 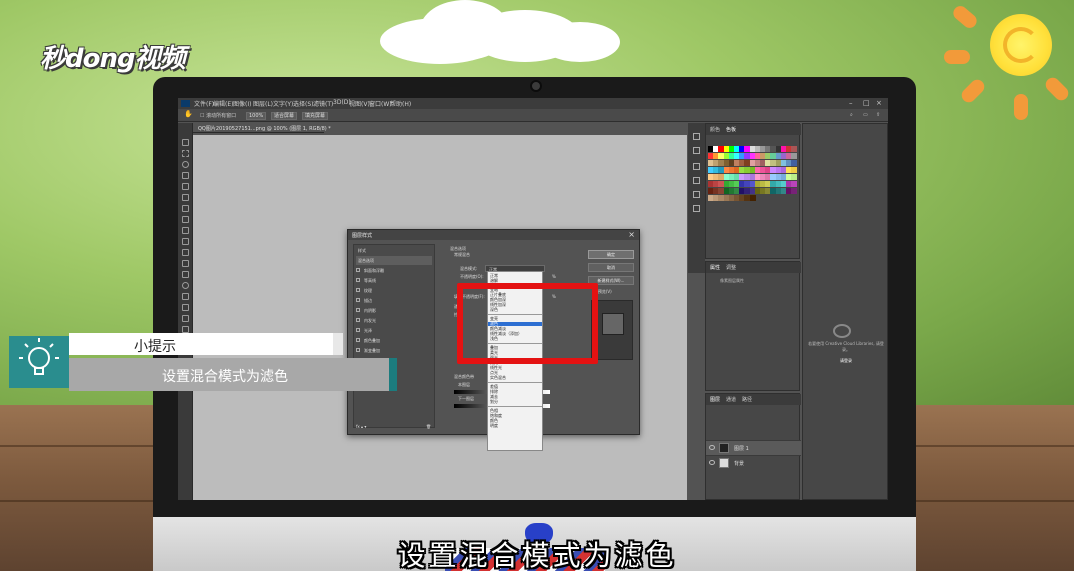 I want to click on webcam-icon, so click(x=536, y=86).